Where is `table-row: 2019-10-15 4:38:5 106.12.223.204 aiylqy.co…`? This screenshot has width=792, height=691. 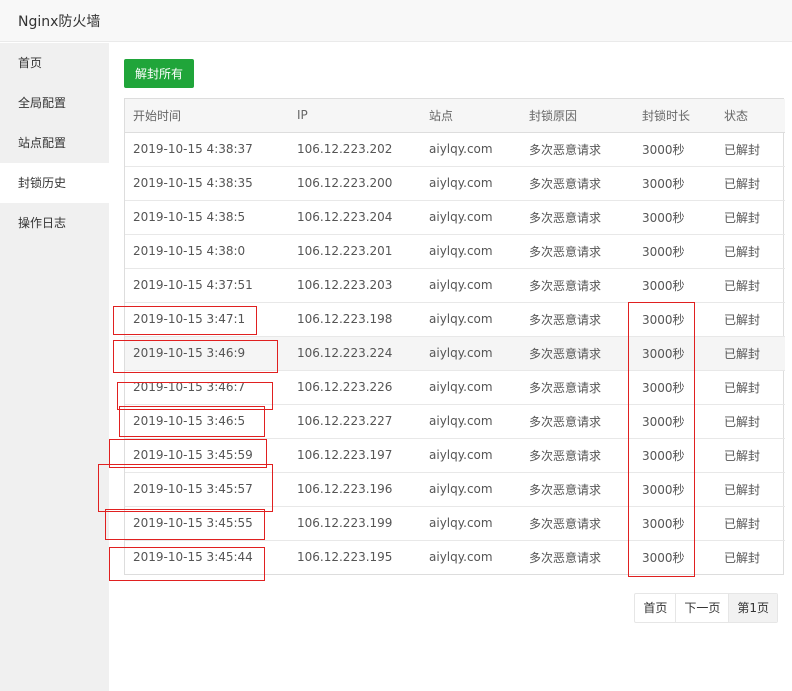 table-row: 2019-10-15 4:38:5 106.12.223.204 aiylqy.co… is located at coordinates (455, 217).